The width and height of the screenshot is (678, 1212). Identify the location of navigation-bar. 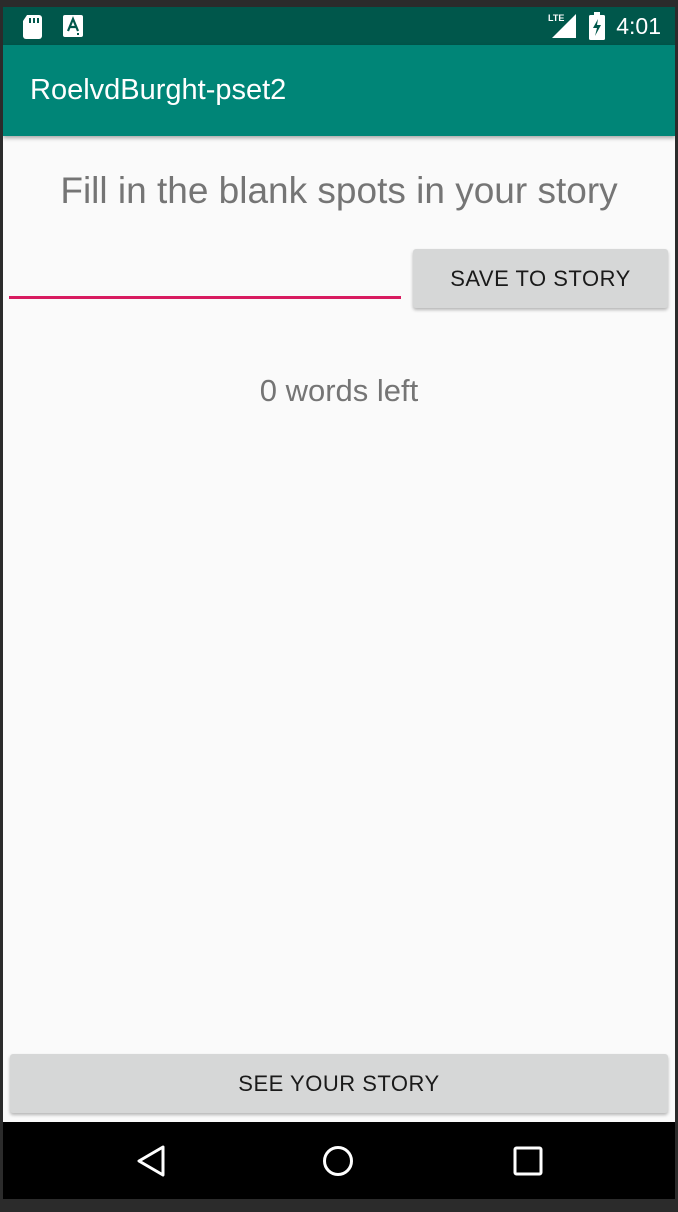
(339, 1160).